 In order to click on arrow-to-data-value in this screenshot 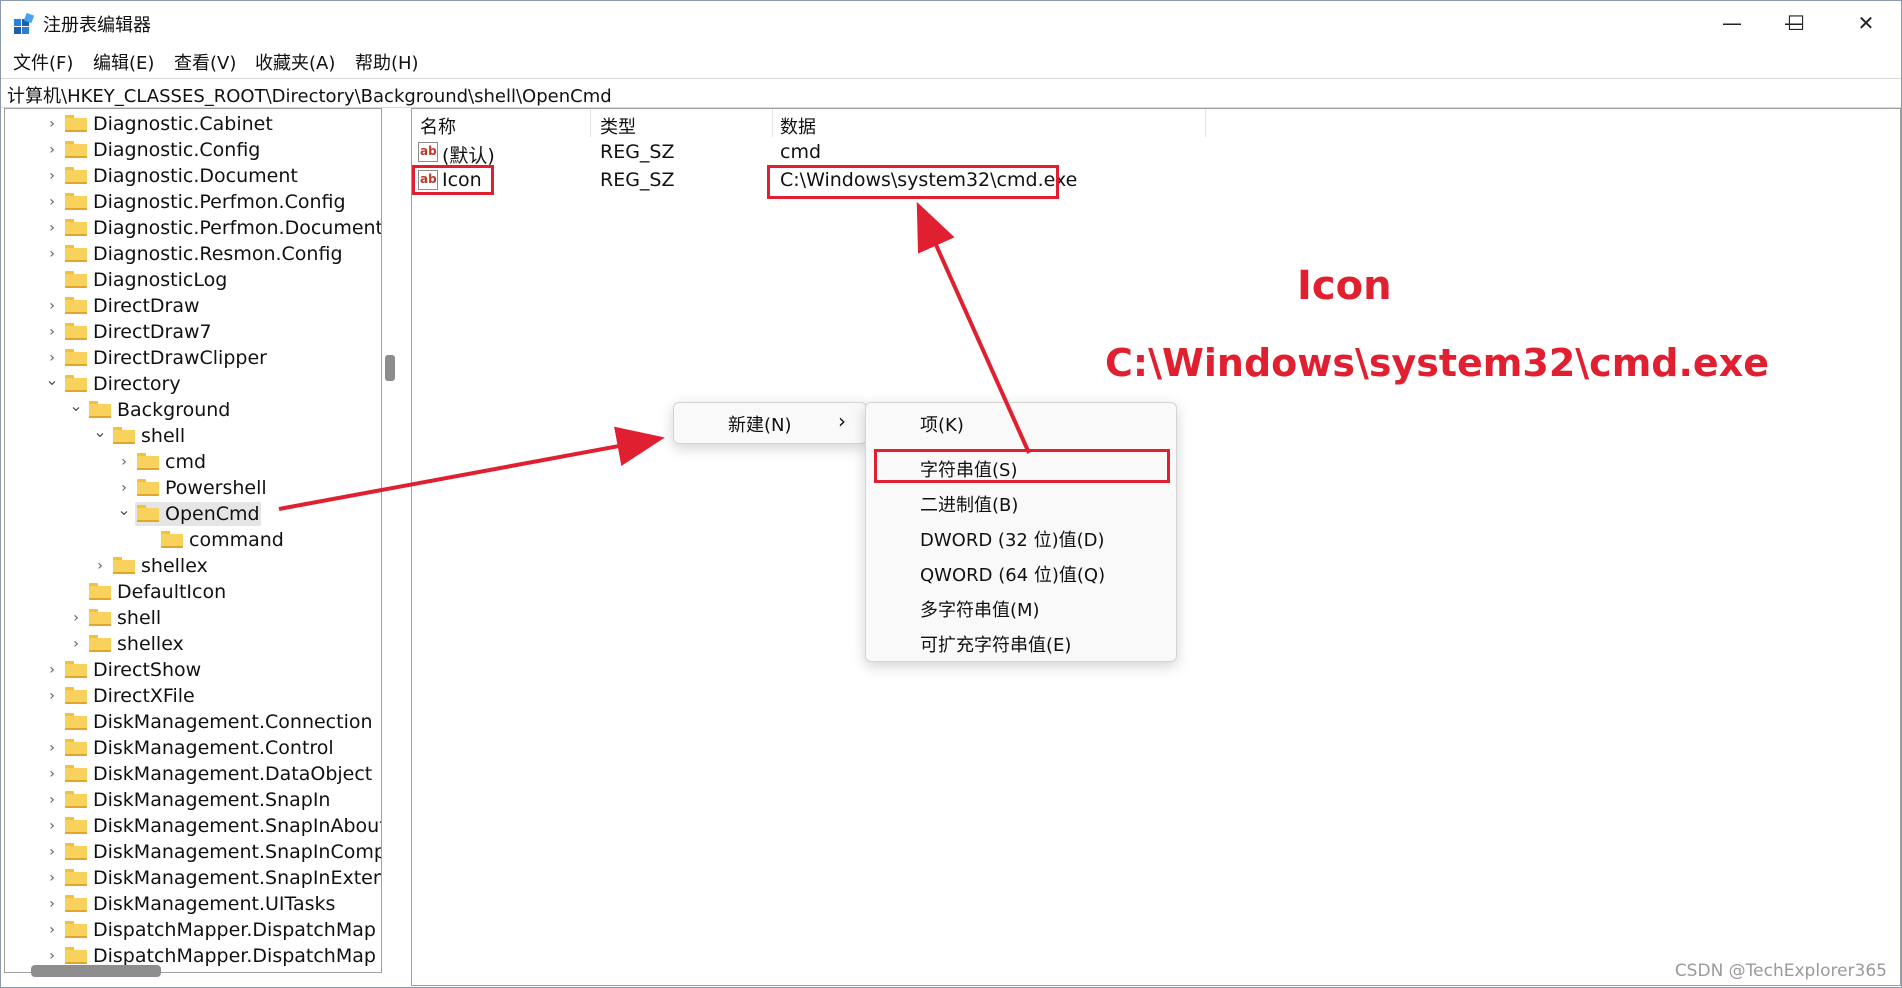, I will do `click(973, 327)`.